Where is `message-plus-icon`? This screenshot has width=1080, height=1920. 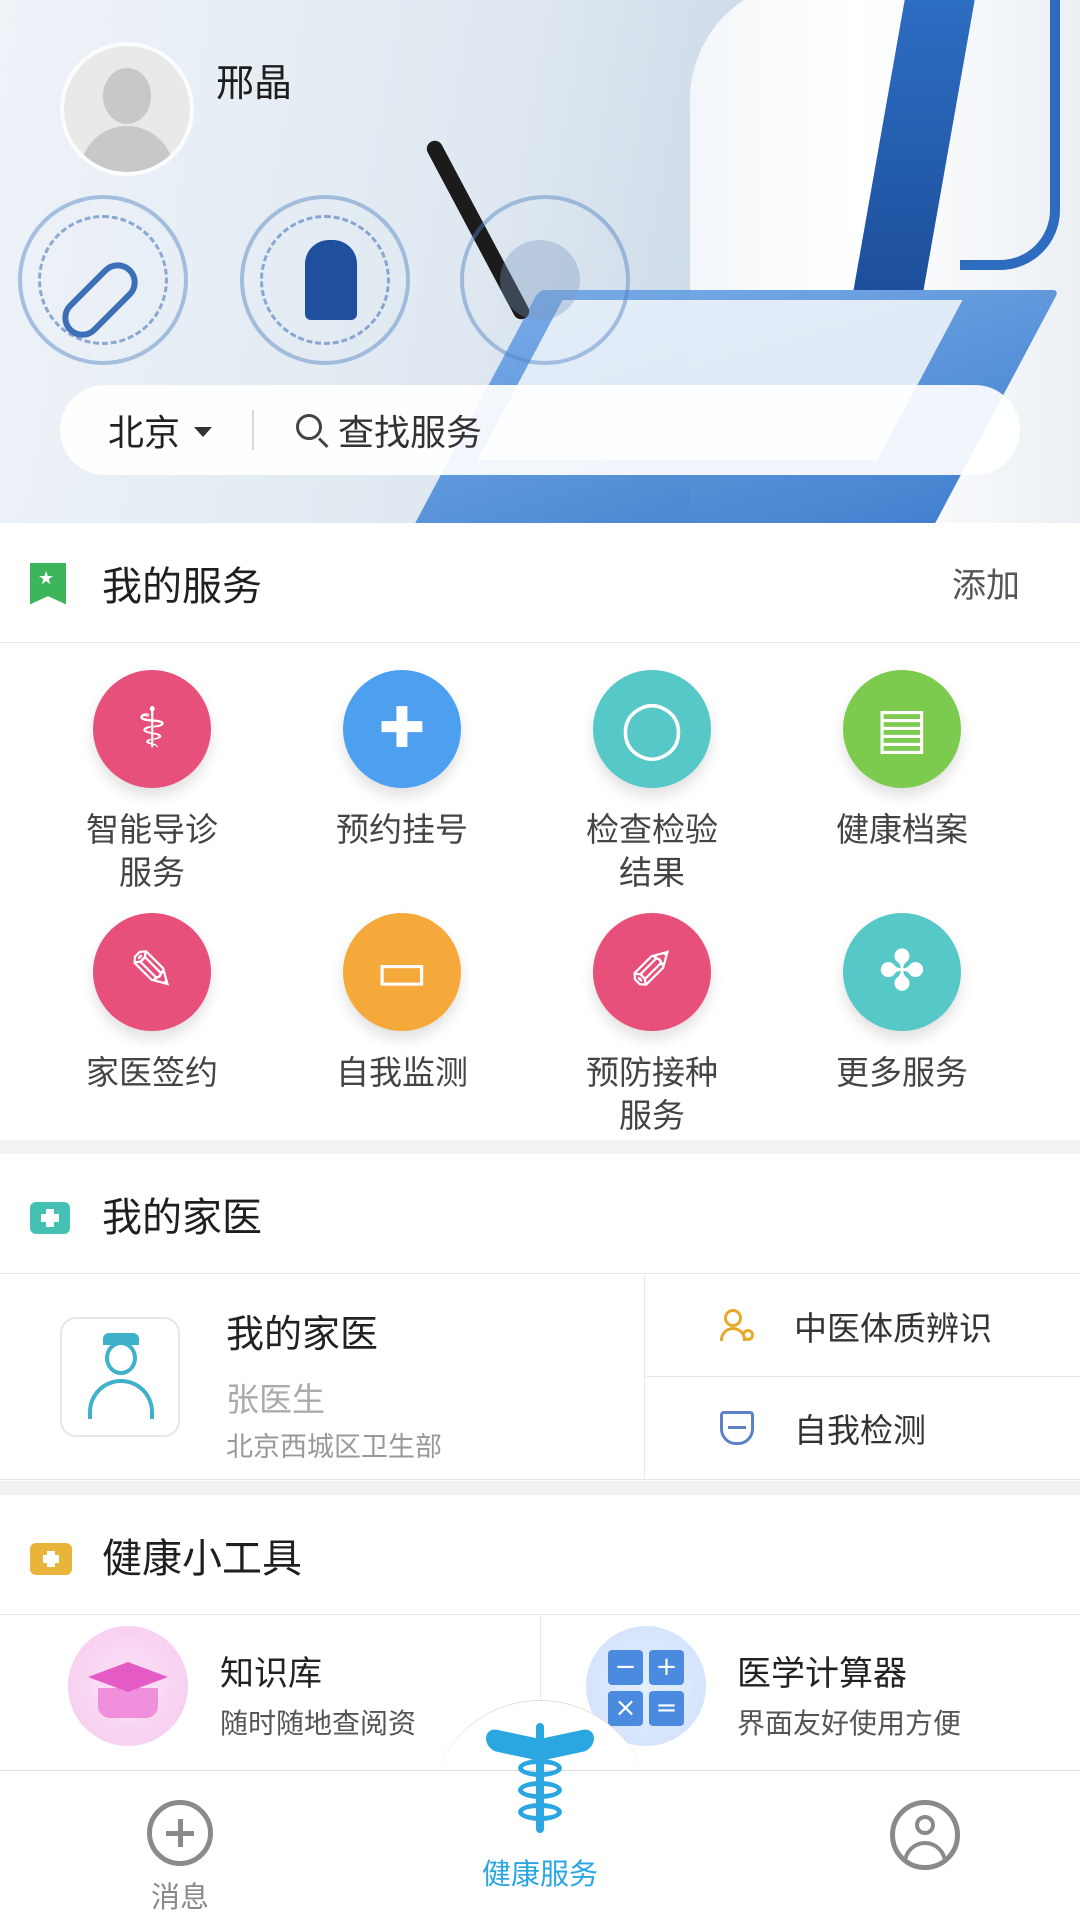 message-plus-icon is located at coordinates (180, 1833).